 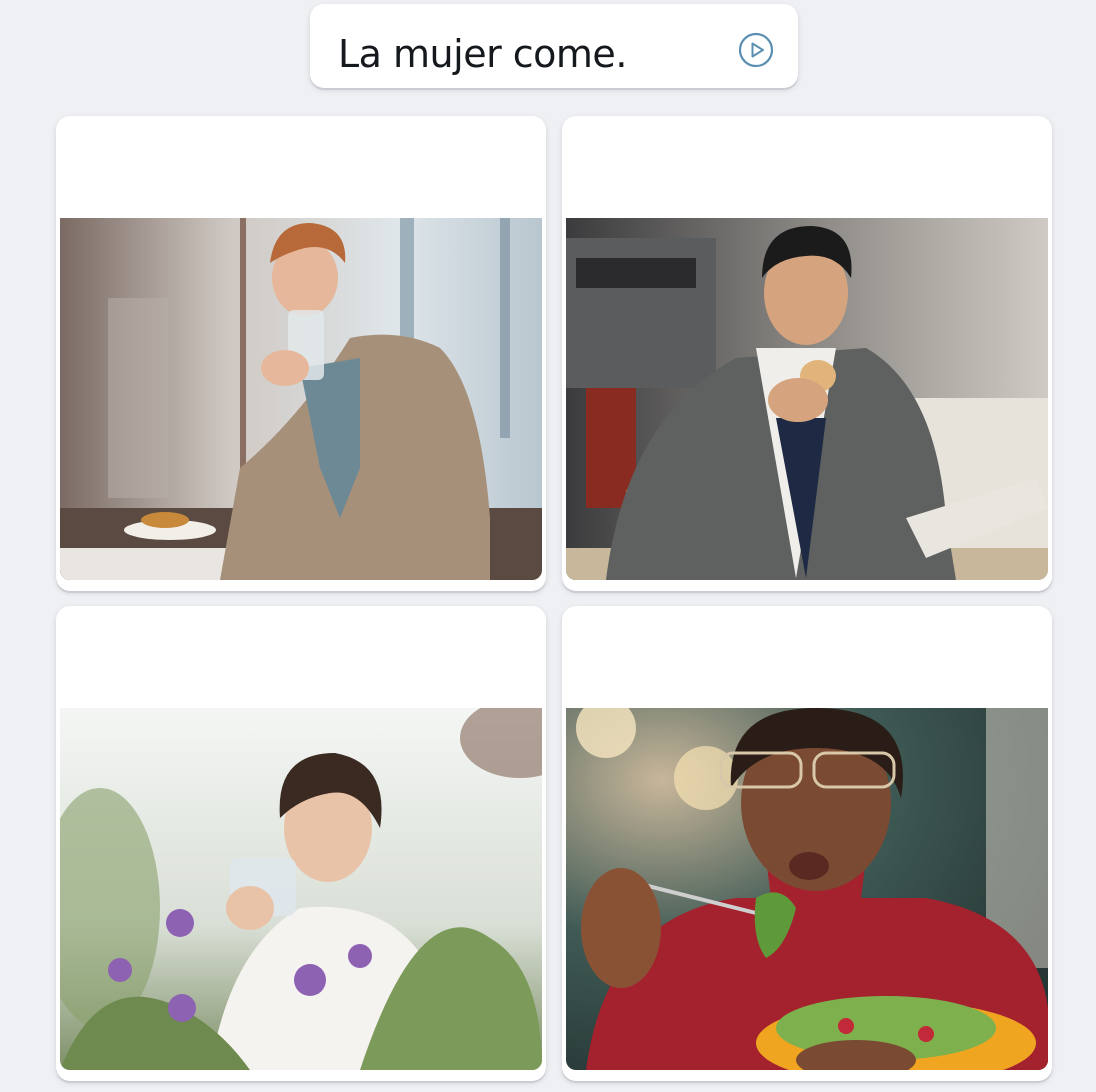 I want to click on prompt-card: La mujer come., so click(x=554, y=46).